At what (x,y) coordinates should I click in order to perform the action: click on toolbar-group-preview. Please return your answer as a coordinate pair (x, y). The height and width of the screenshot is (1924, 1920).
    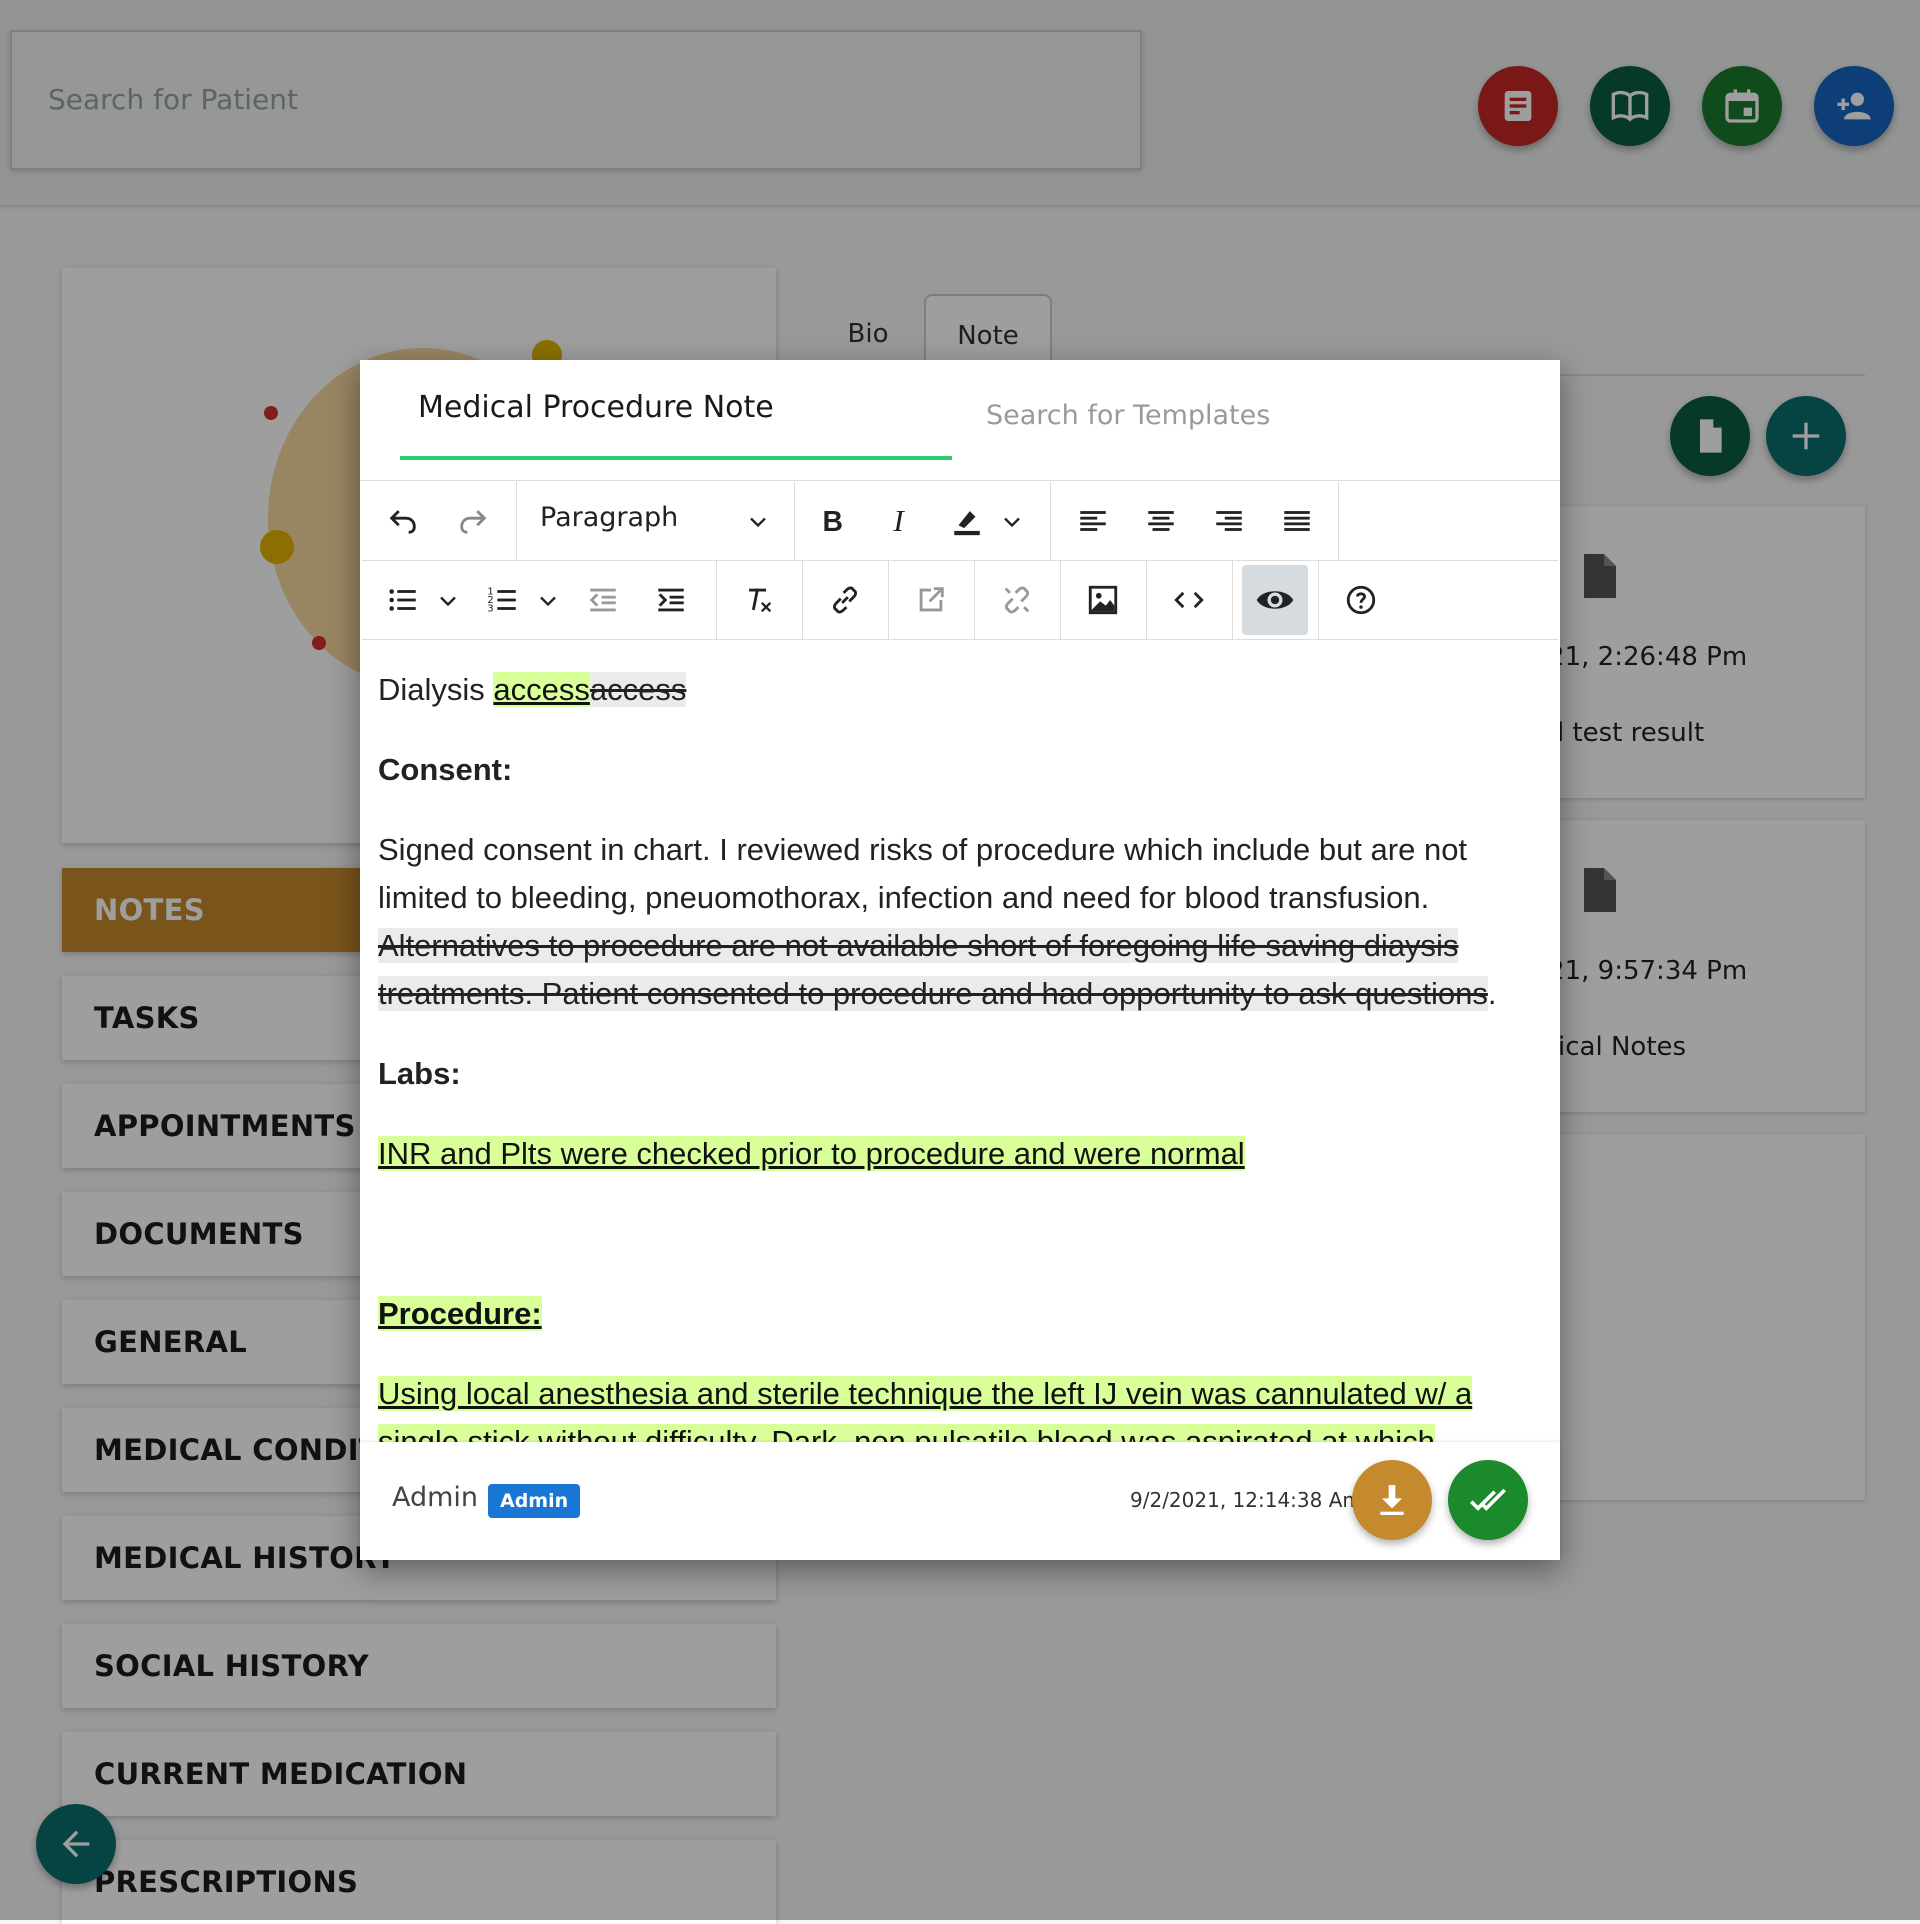
    Looking at the image, I should click on (1275, 600).